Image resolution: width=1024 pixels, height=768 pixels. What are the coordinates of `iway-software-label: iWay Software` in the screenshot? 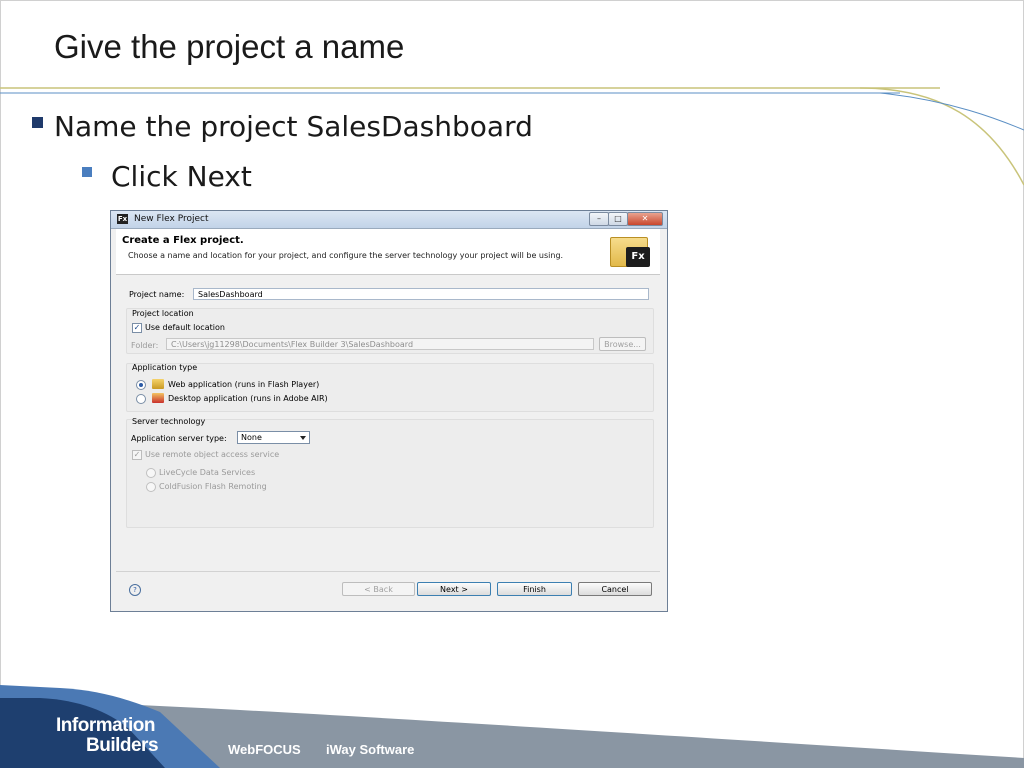 It's located at (370, 749).